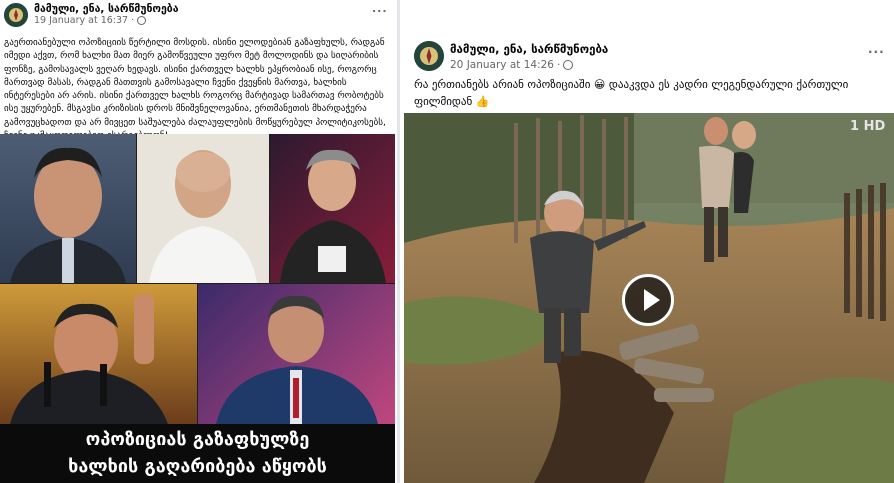  I want to click on post-text-line-2: ფილმიდან 👍, so click(452, 101).